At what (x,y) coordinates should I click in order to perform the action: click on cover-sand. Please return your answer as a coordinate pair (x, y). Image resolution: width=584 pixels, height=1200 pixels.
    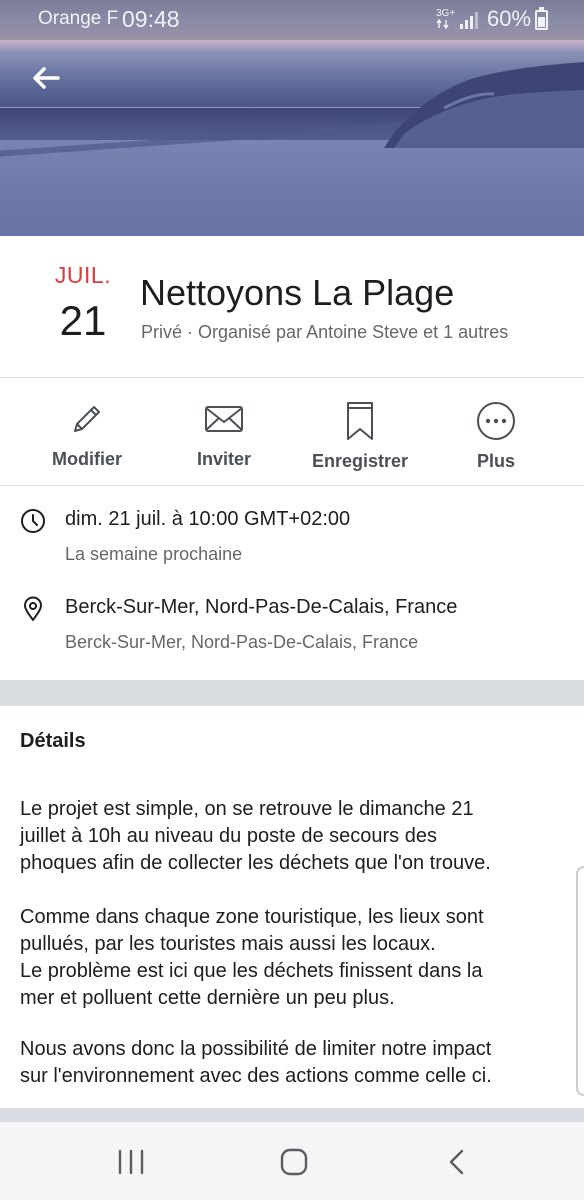
    Looking at the image, I should click on (292, 188).